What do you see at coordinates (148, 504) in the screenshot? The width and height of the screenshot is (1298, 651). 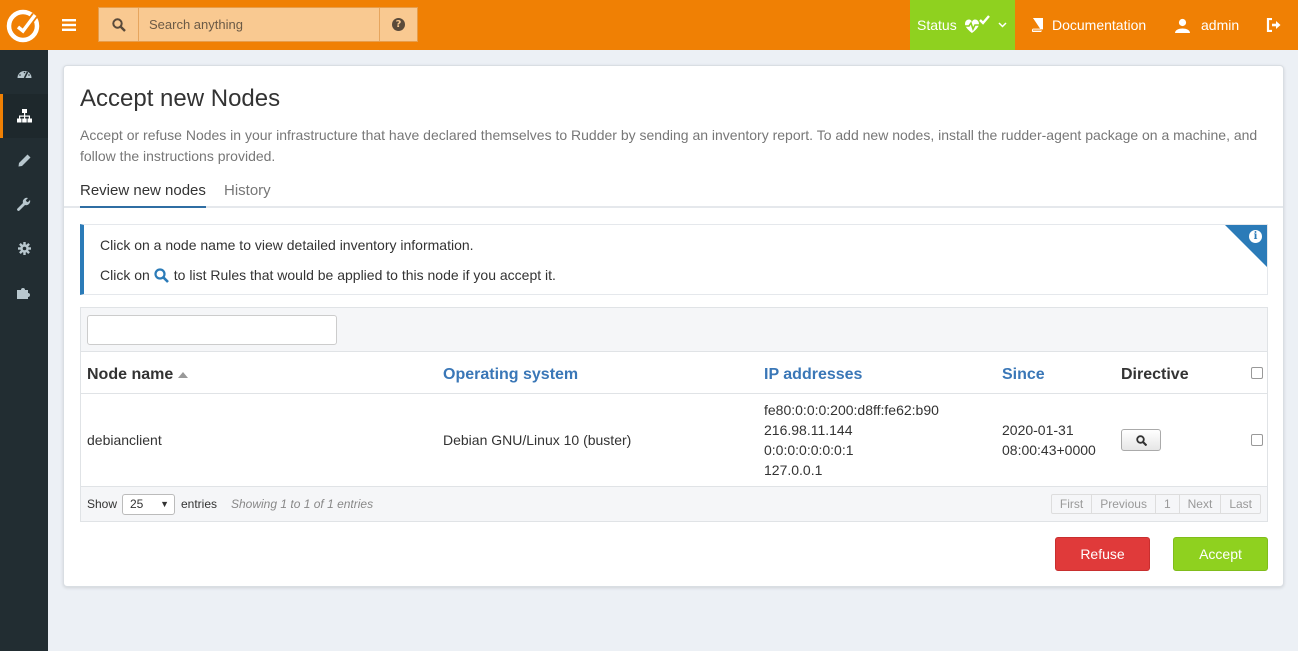 I see `page-size-select: 25 ▼` at bounding box center [148, 504].